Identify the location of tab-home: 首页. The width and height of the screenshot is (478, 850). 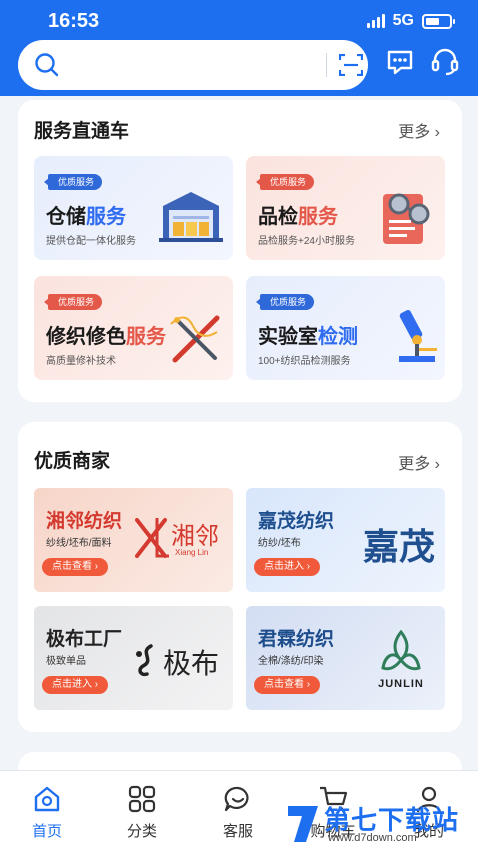
(47, 813).